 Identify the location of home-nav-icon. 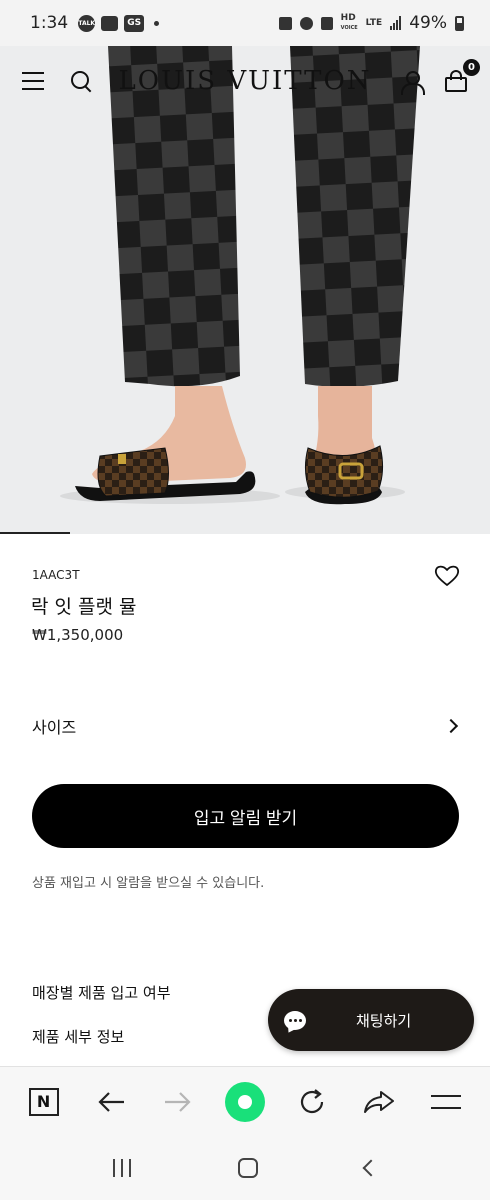
(247, 1168).